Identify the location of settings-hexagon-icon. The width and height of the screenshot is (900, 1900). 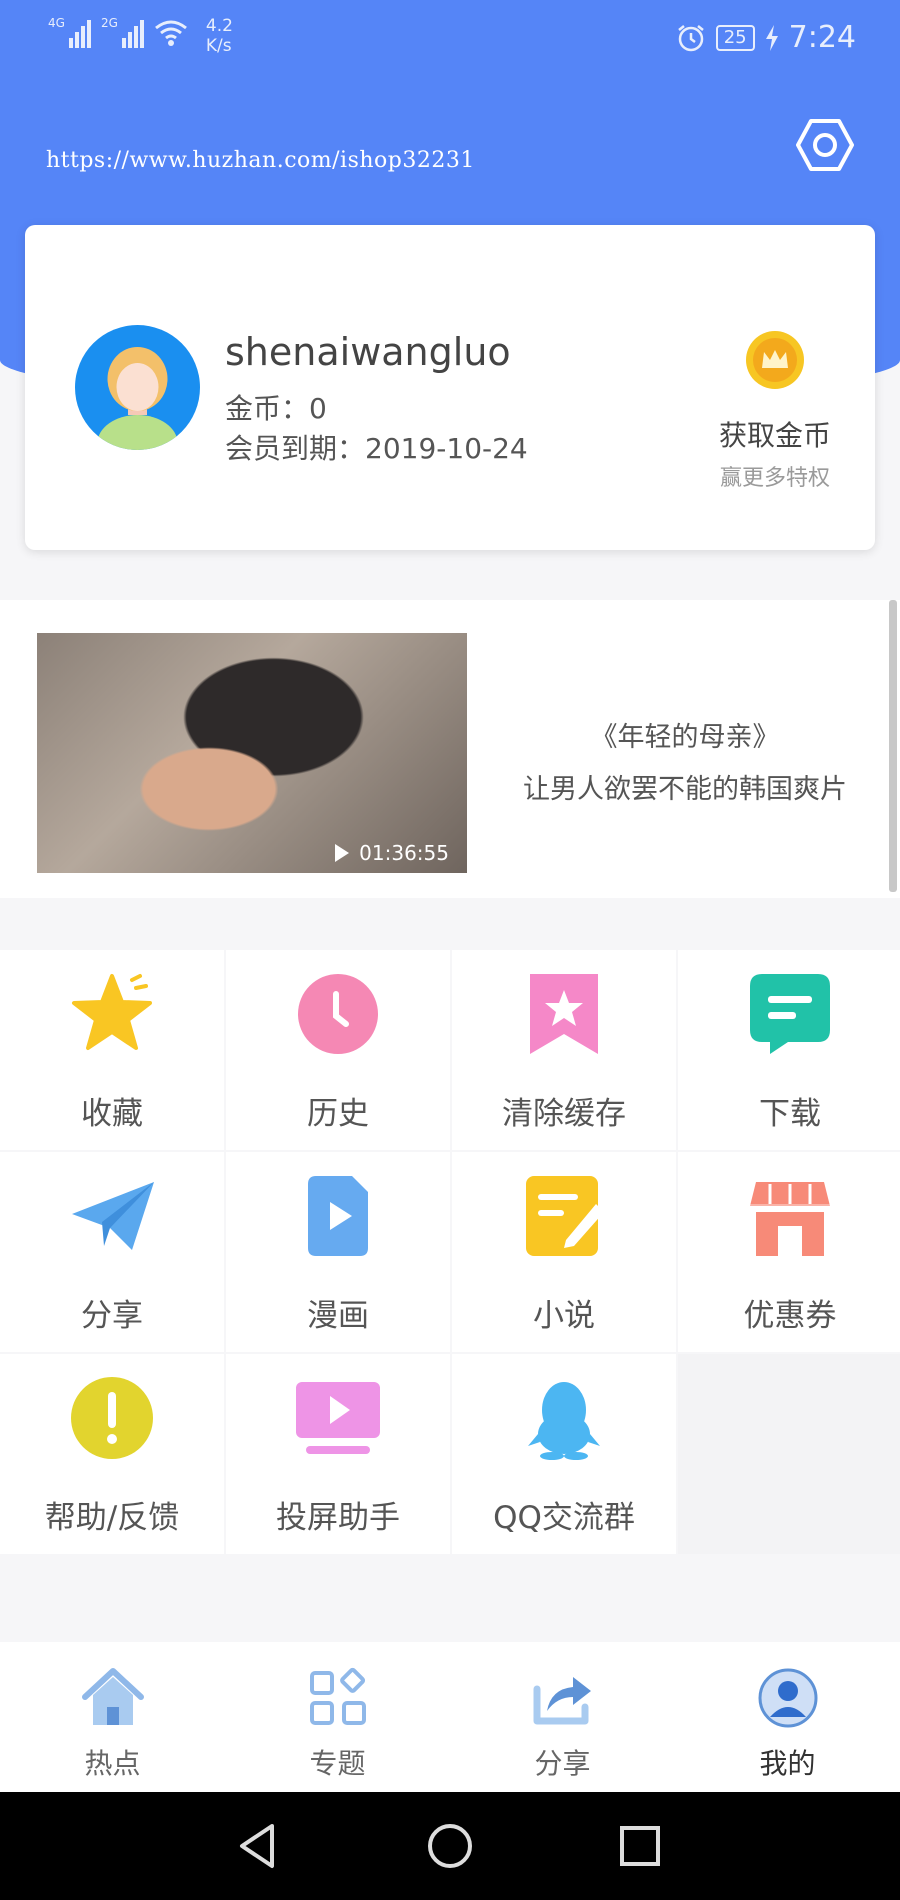
(825, 145).